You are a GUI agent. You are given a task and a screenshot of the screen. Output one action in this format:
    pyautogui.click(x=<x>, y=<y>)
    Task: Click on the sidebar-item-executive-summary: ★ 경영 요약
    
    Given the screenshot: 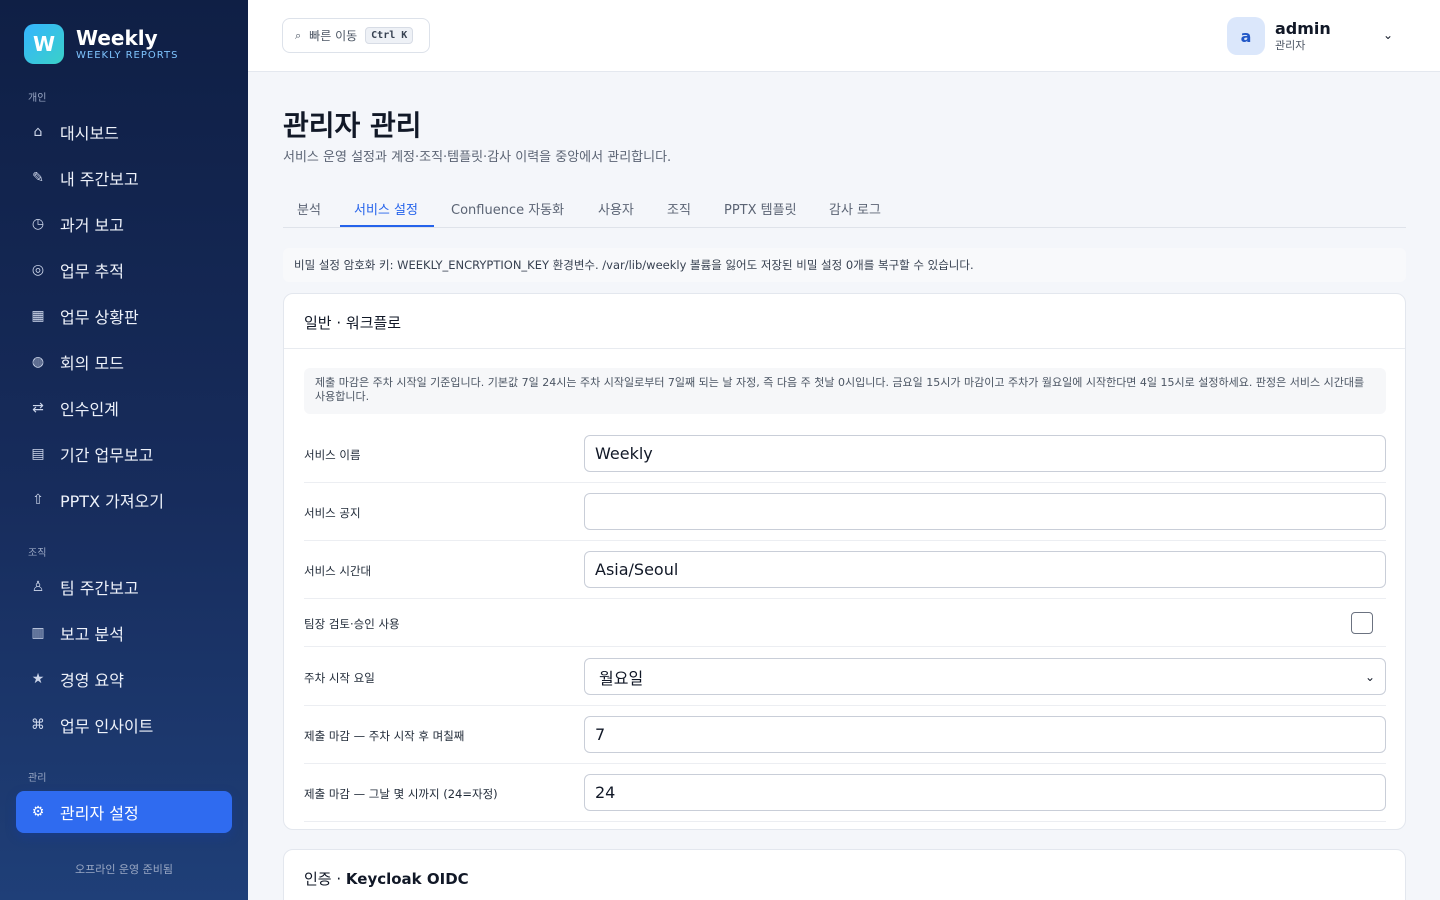 What is the action you would take?
    pyautogui.click(x=124, y=679)
    